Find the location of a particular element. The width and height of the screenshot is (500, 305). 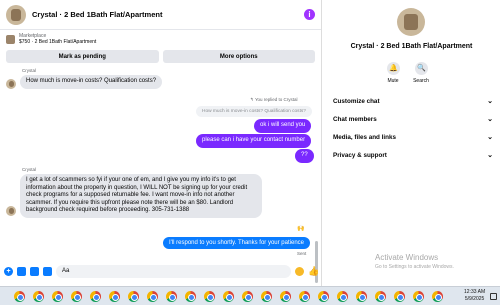

chat-members-row: Chat members ⌄ is located at coordinates (413, 119).